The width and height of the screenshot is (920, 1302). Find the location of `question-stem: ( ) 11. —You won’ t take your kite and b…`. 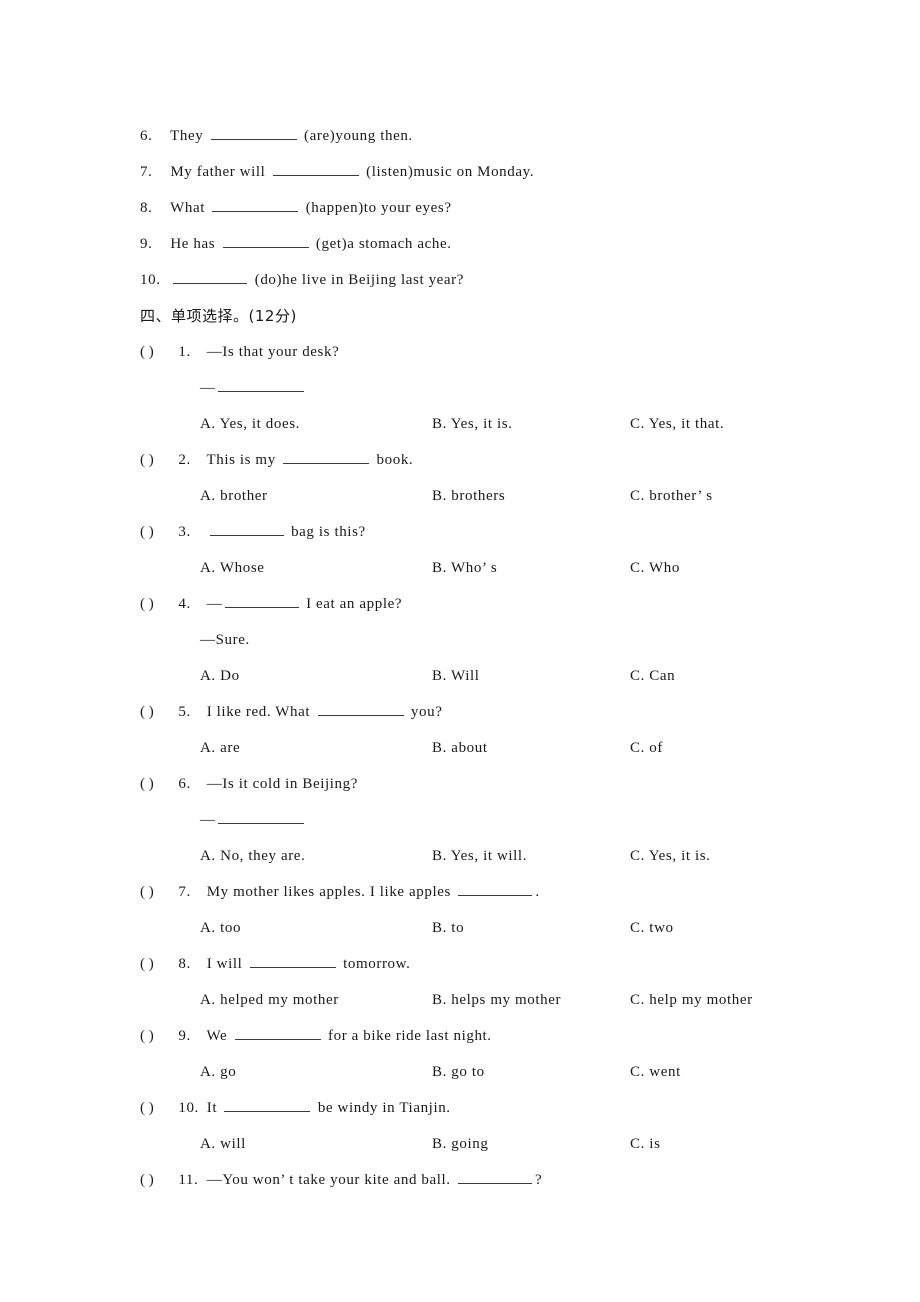

question-stem: ( ) 11. —You won’ t take your kite and b… is located at coordinates (510, 1180).